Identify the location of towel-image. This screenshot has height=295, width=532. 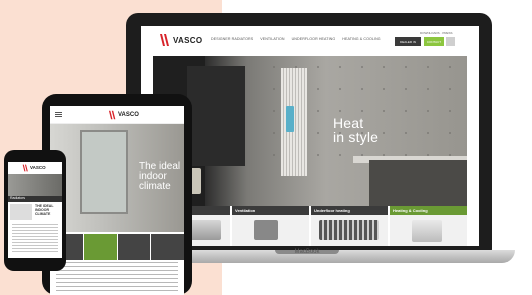
(290, 119).